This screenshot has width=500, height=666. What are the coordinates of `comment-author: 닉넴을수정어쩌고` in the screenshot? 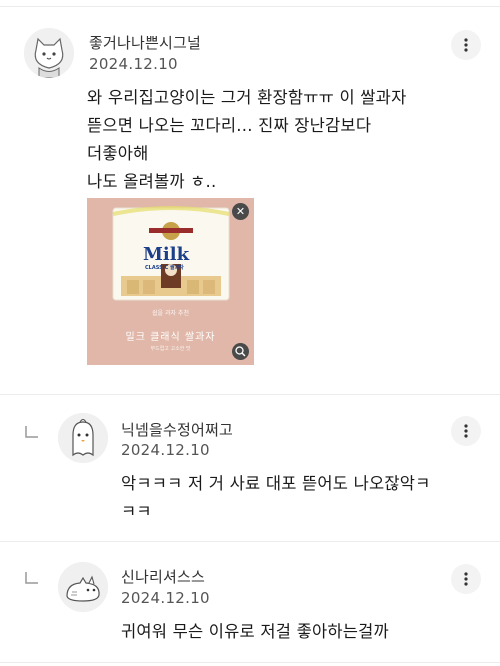 It's located at (177, 429).